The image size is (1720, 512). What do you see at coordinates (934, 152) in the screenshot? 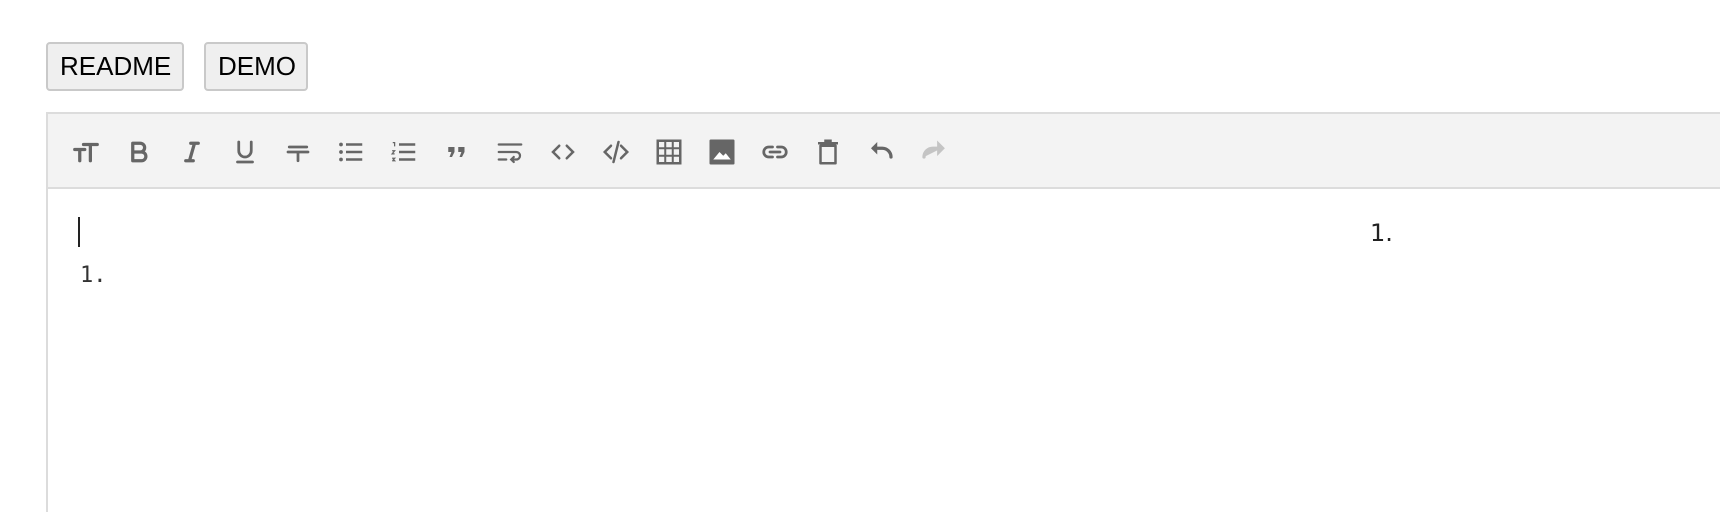
I see `redo-icon` at bounding box center [934, 152].